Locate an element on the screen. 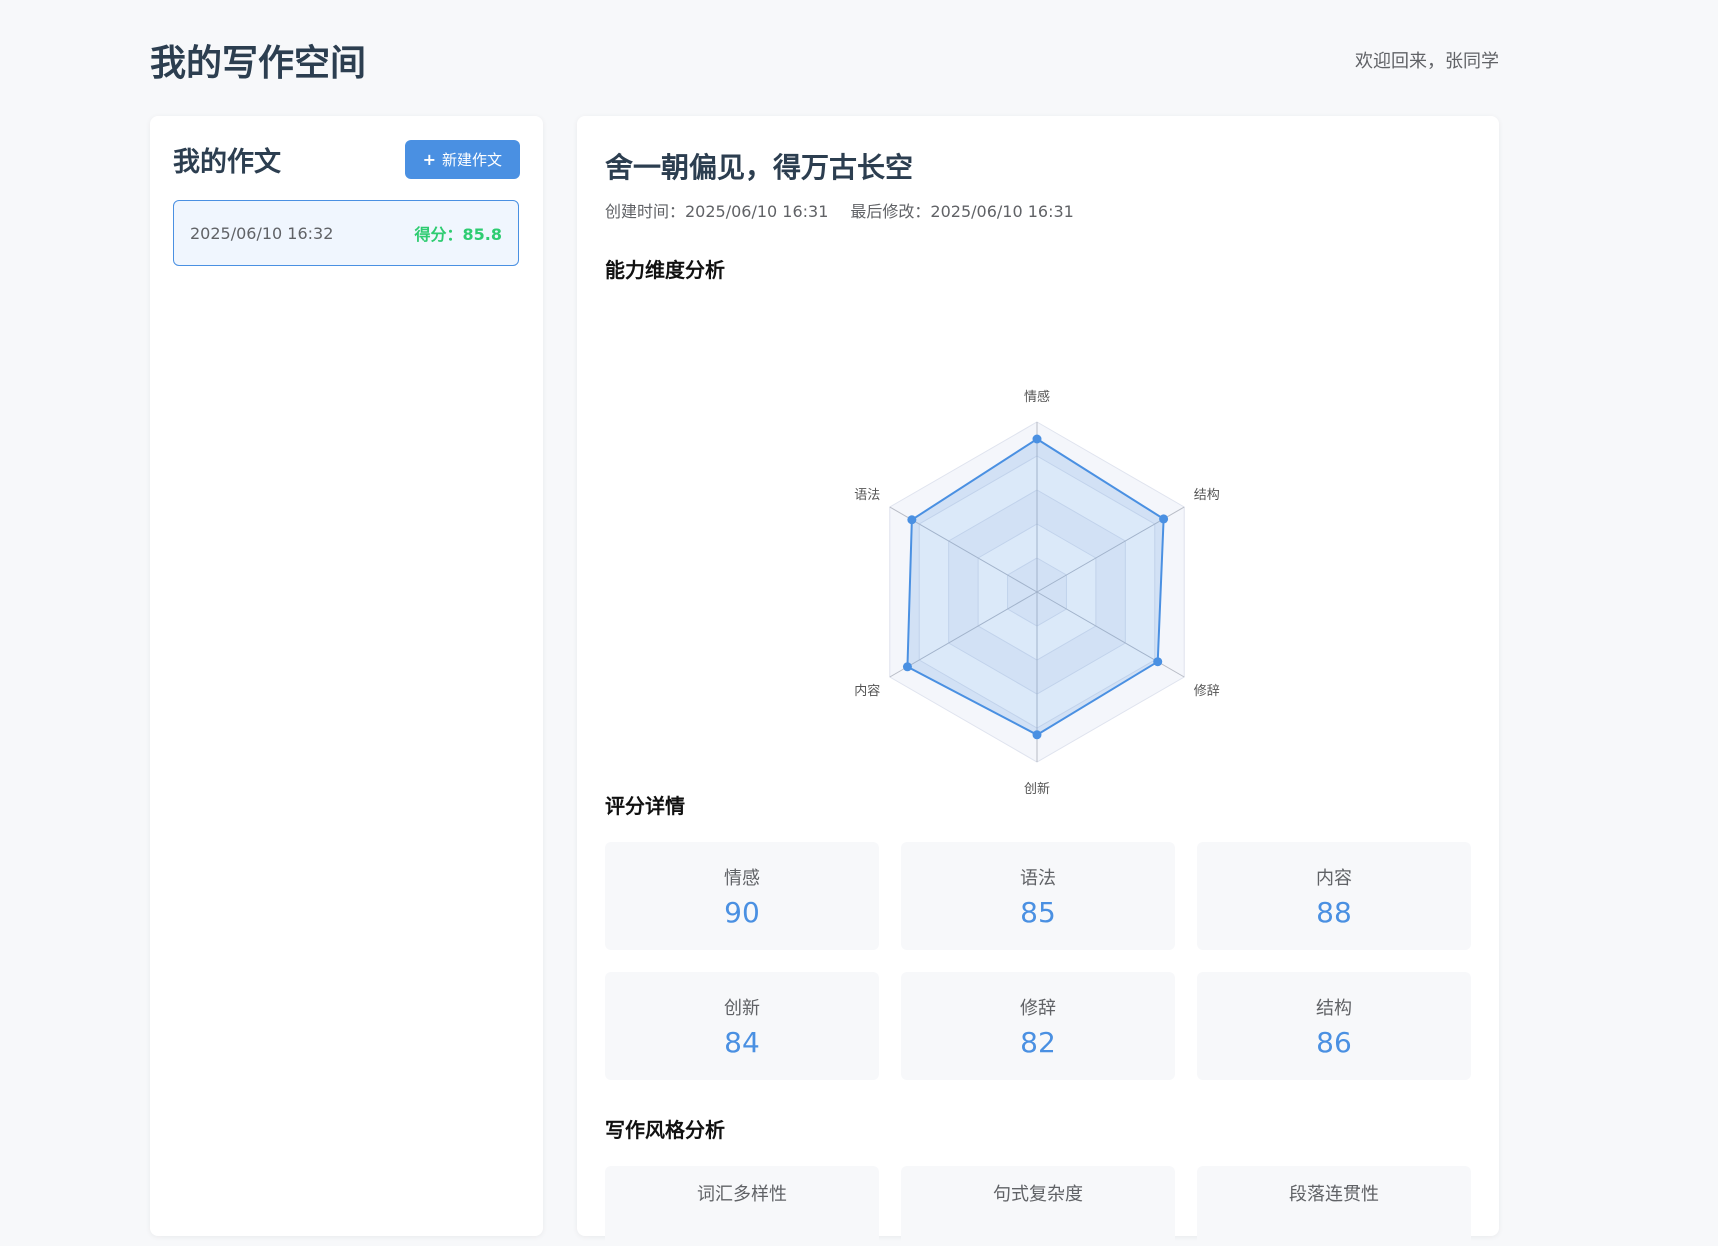 This screenshot has width=1718, height=1246. score-label: 结构 is located at coordinates (1334, 1008).